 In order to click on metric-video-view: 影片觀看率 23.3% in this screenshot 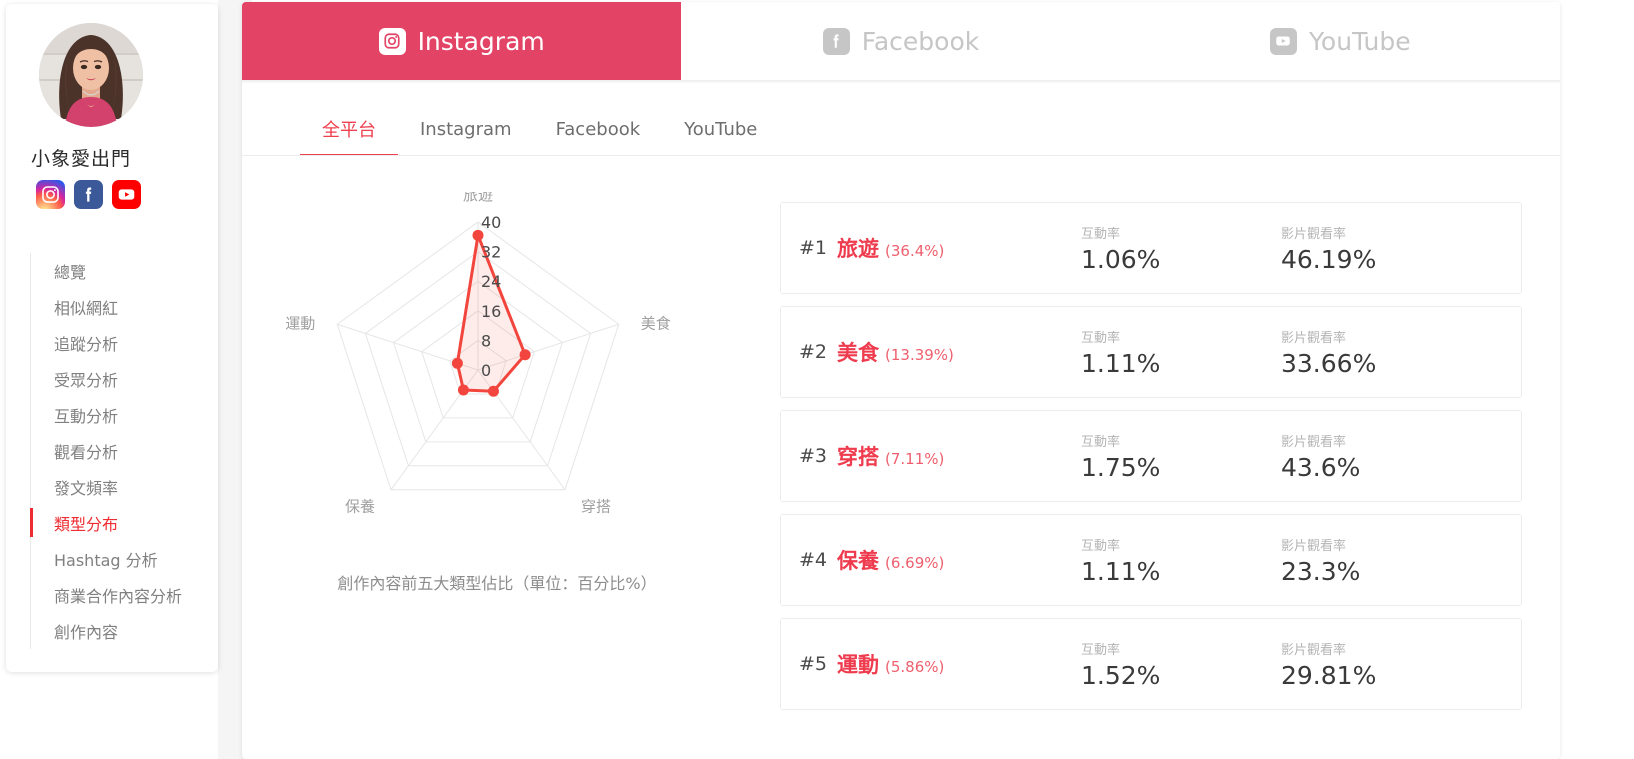, I will do `click(1381, 560)`.